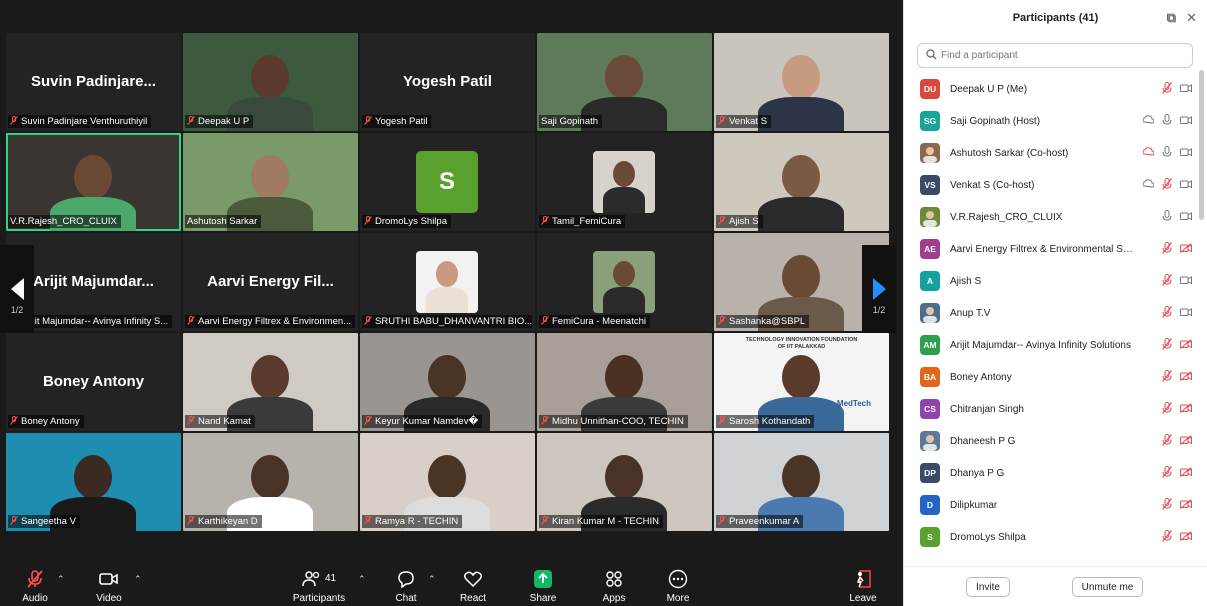 This screenshot has height=606, width=1207. I want to click on participant-row: V.R.Rajesh_CRO_CLUIX, so click(1056, 217).